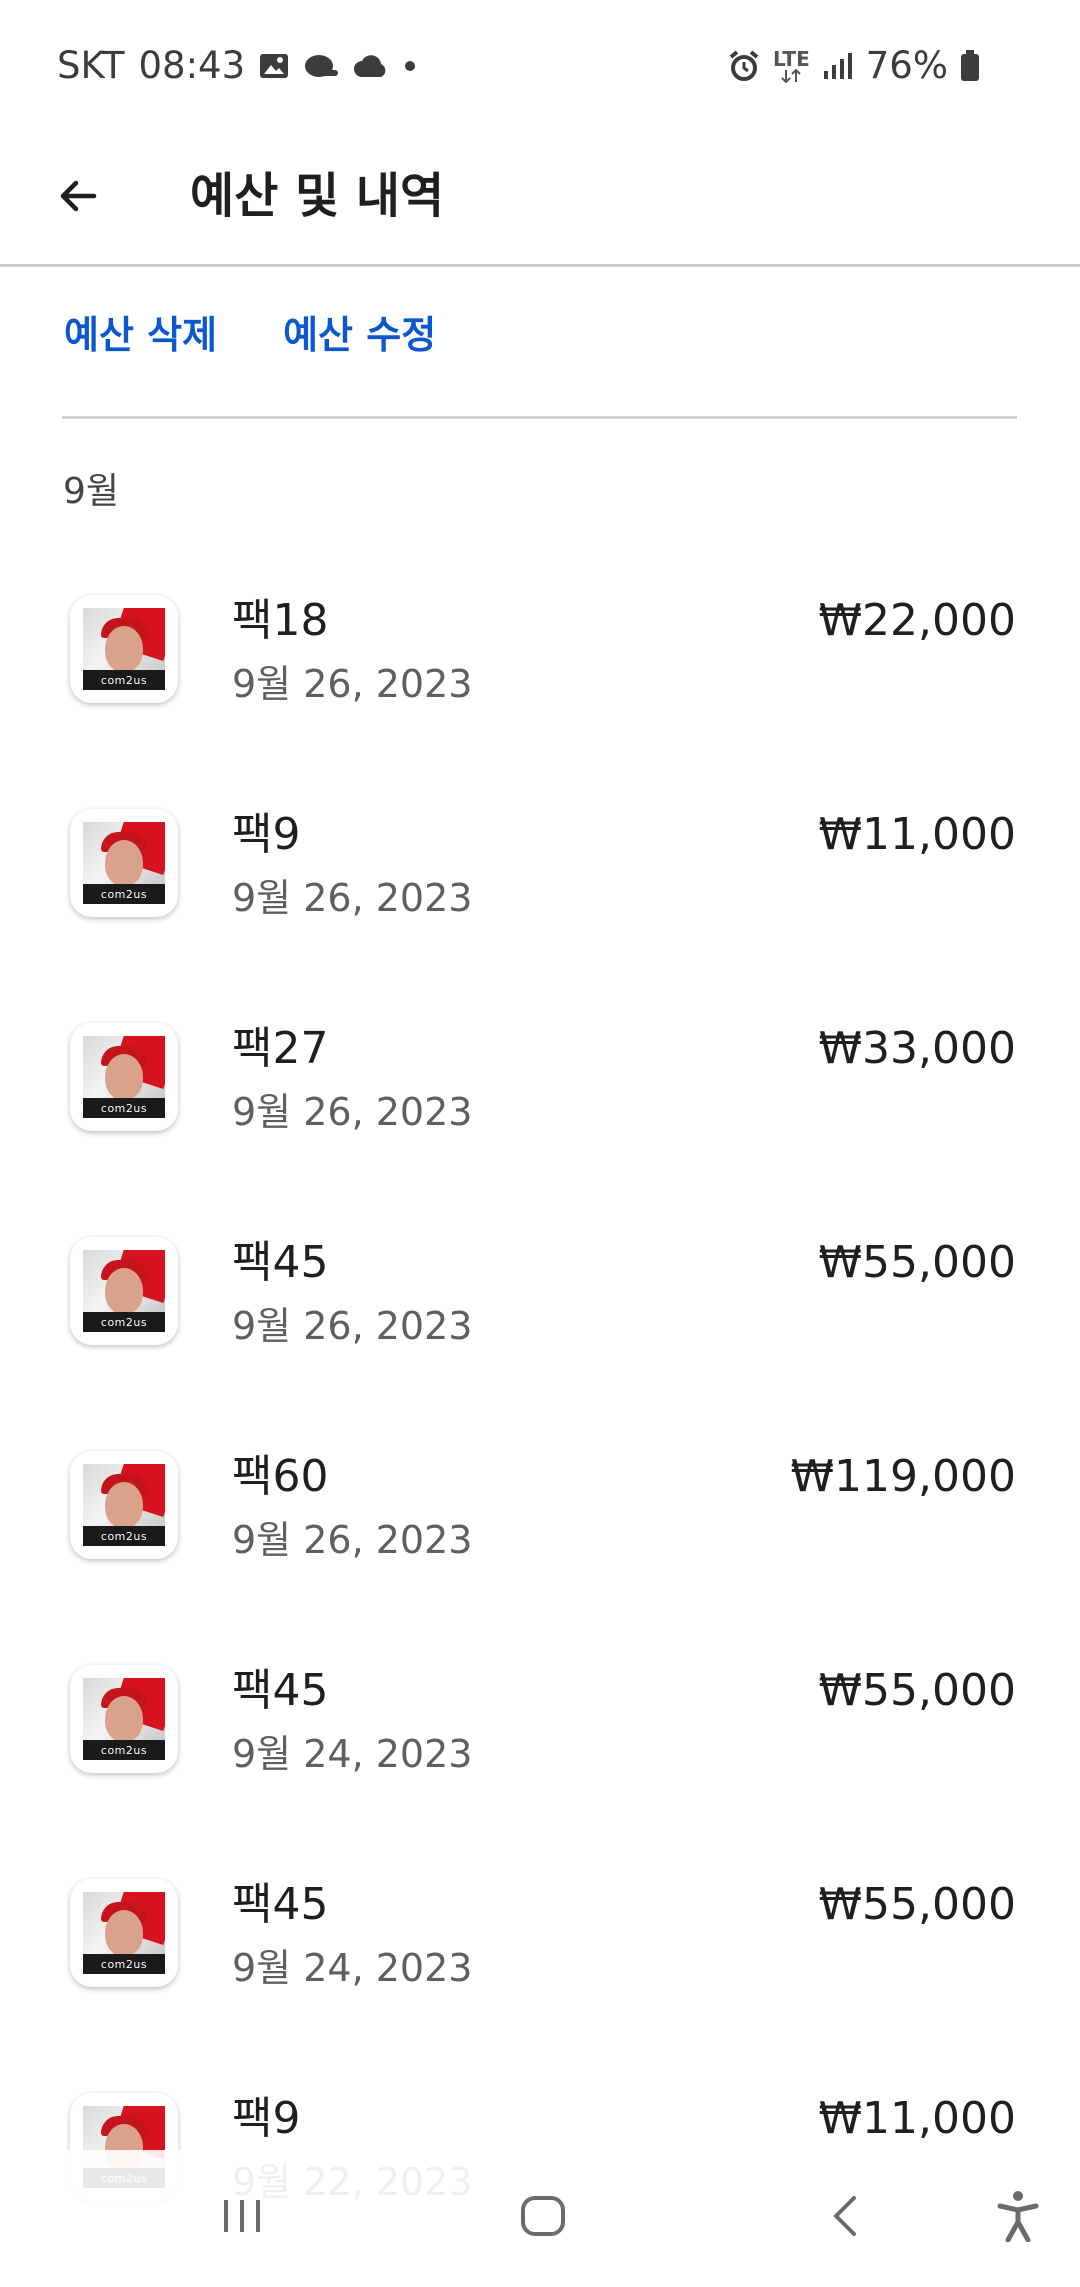 This screenshot has height=2287, width=1080. Describe the element at coordinates (91, 65) in the screenshot. I see `carrier-label: SKT` at that location.